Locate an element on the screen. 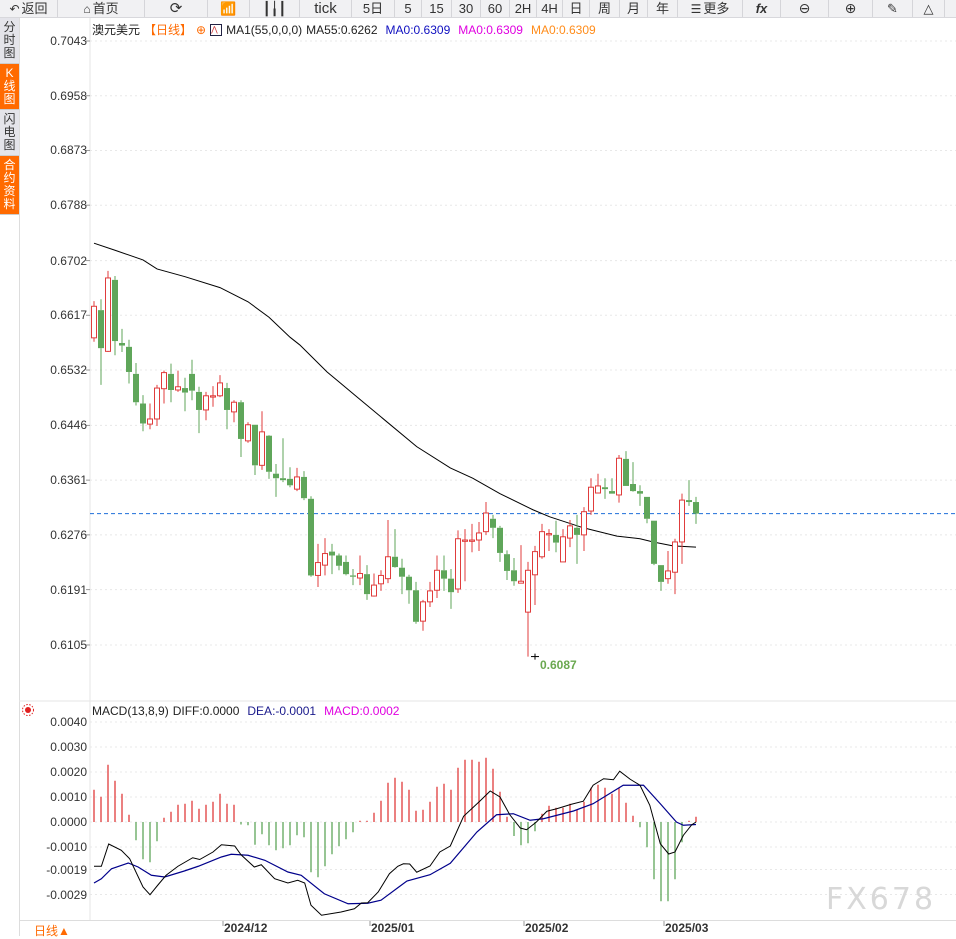 The image size is (956, 939). price-tick-label: 0.6276 is located at coordinates (68, 534).